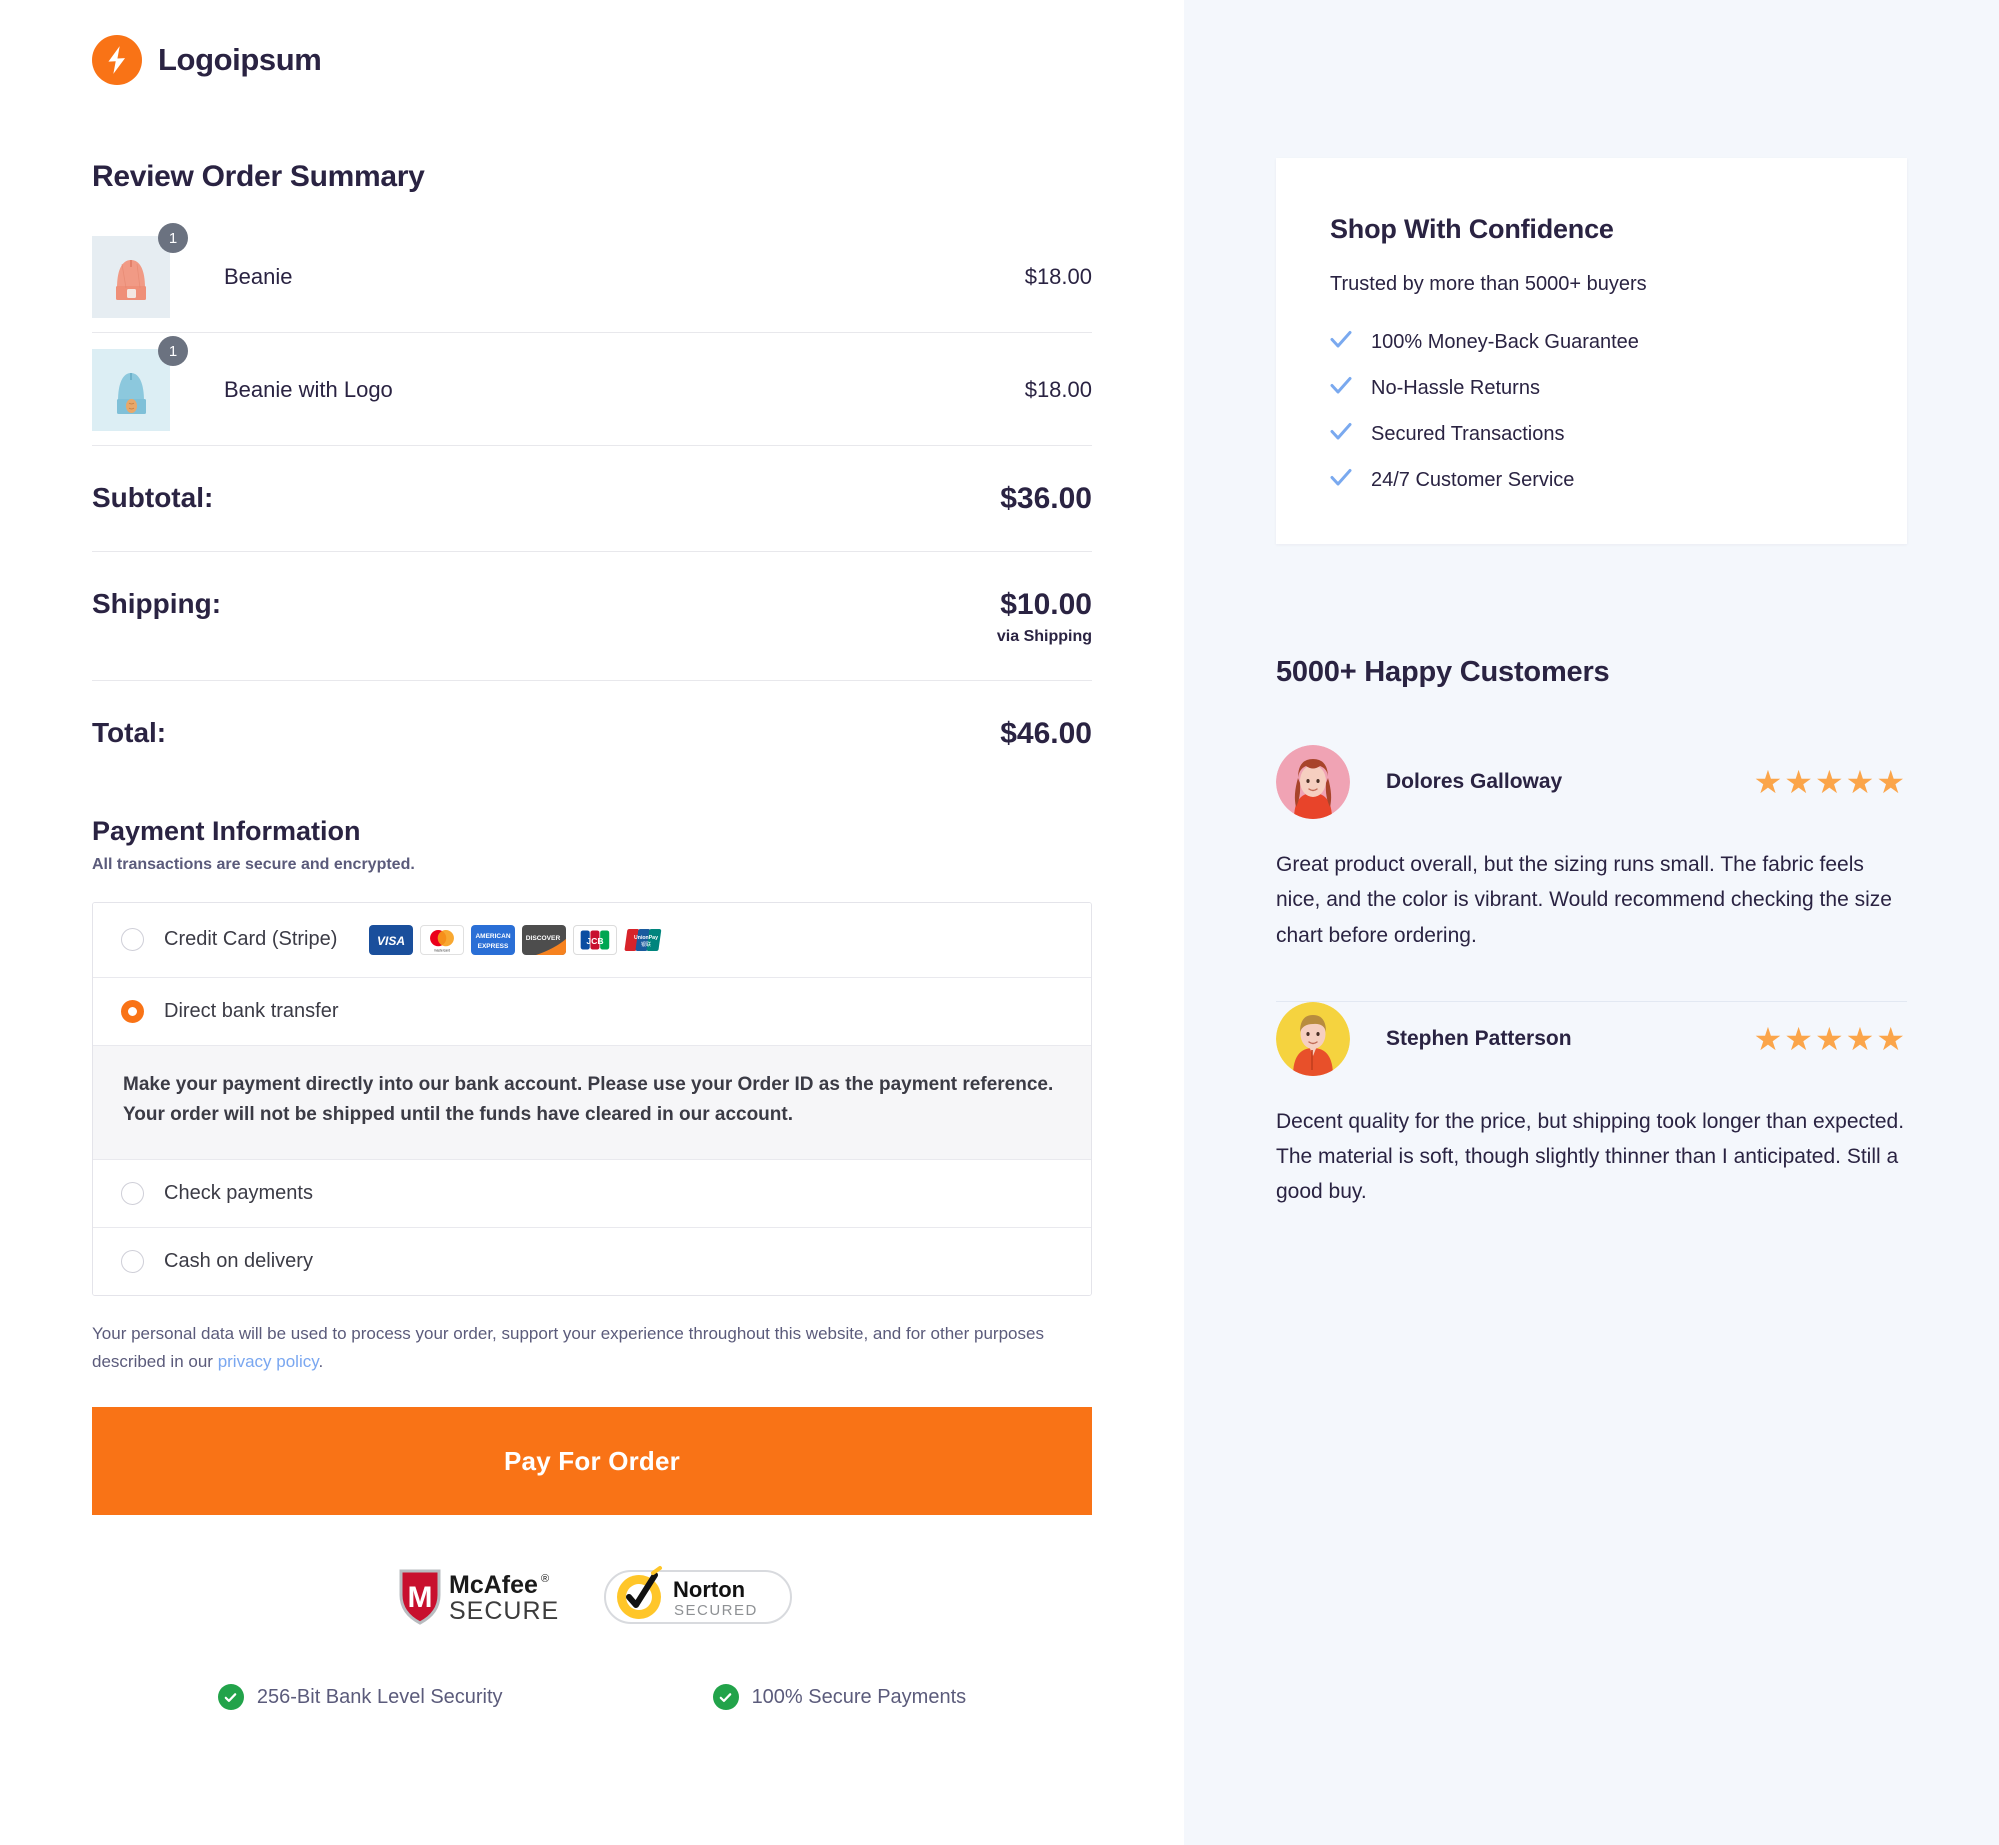 The width and height of the screenshot is (1999, 1845). I want to click on visa-icon: VISA, so click(391, 939).